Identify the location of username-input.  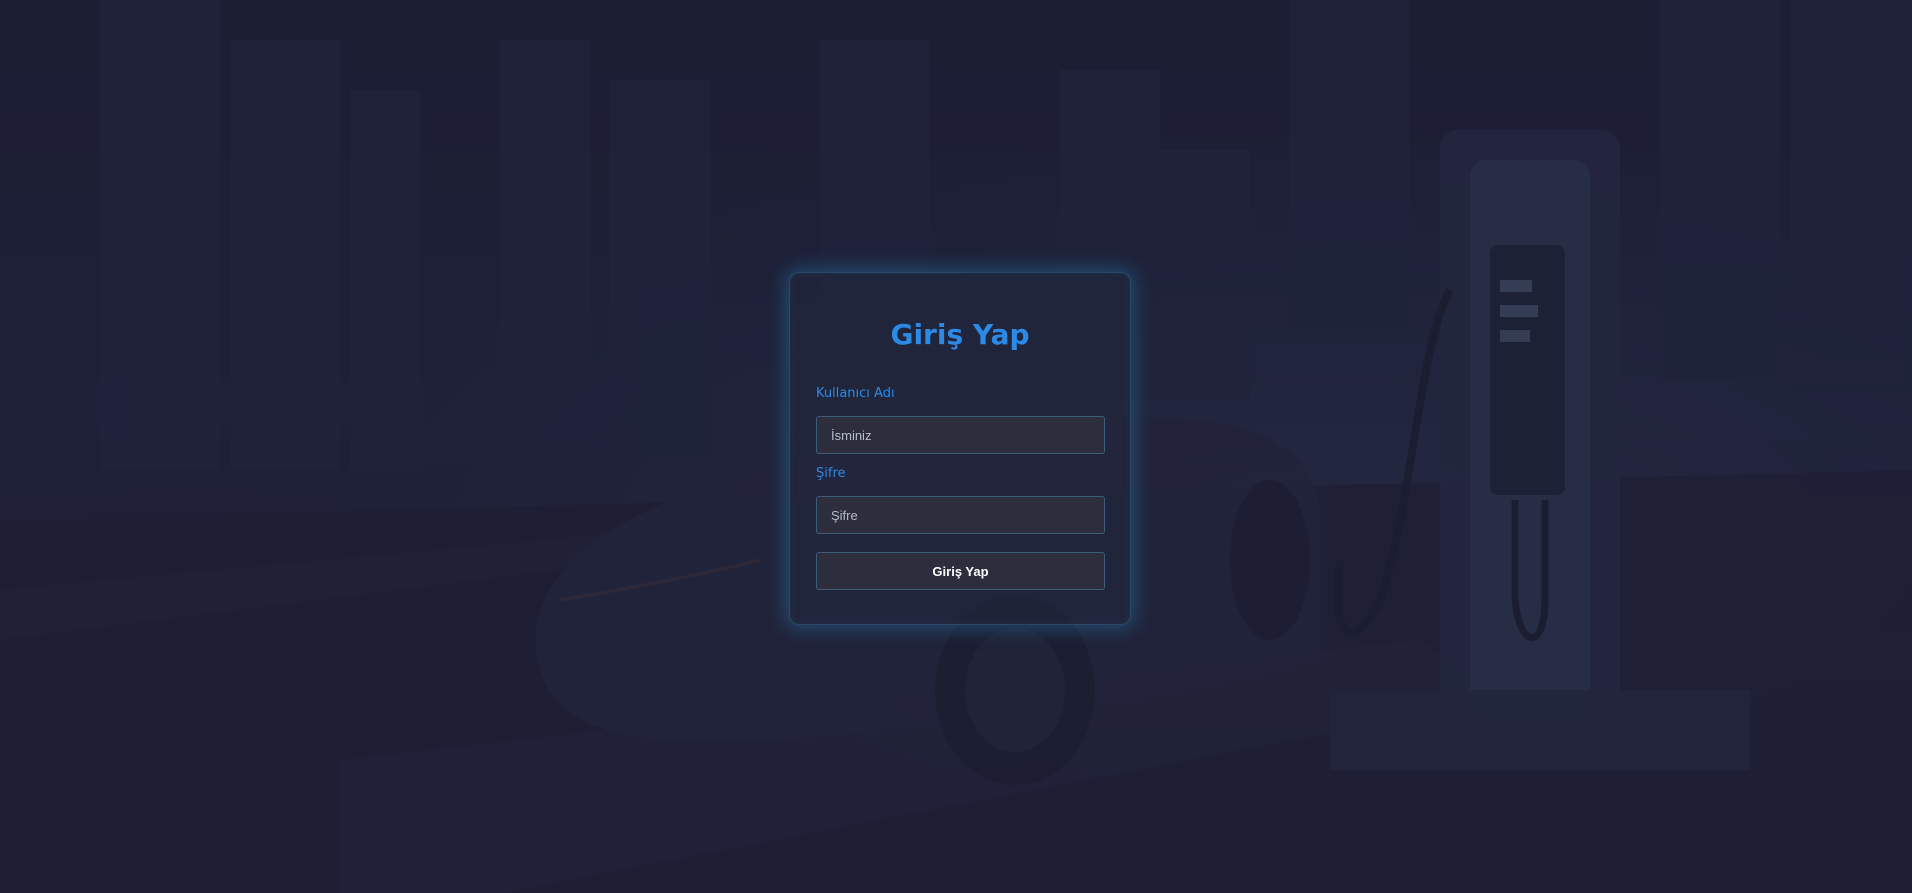
(960, 435).